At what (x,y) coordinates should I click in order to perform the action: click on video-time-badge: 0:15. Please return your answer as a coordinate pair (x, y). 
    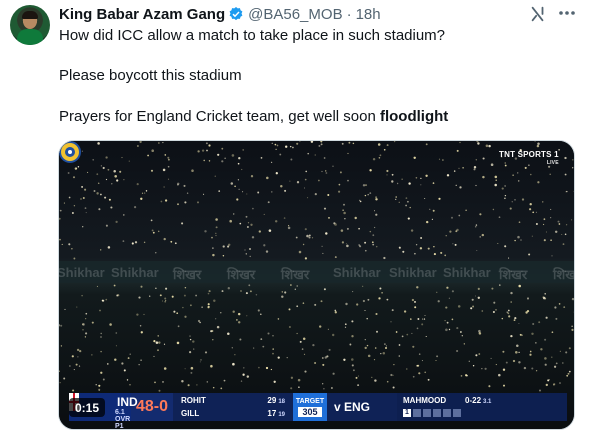
    Looking at the image, I should click on (87, 407).